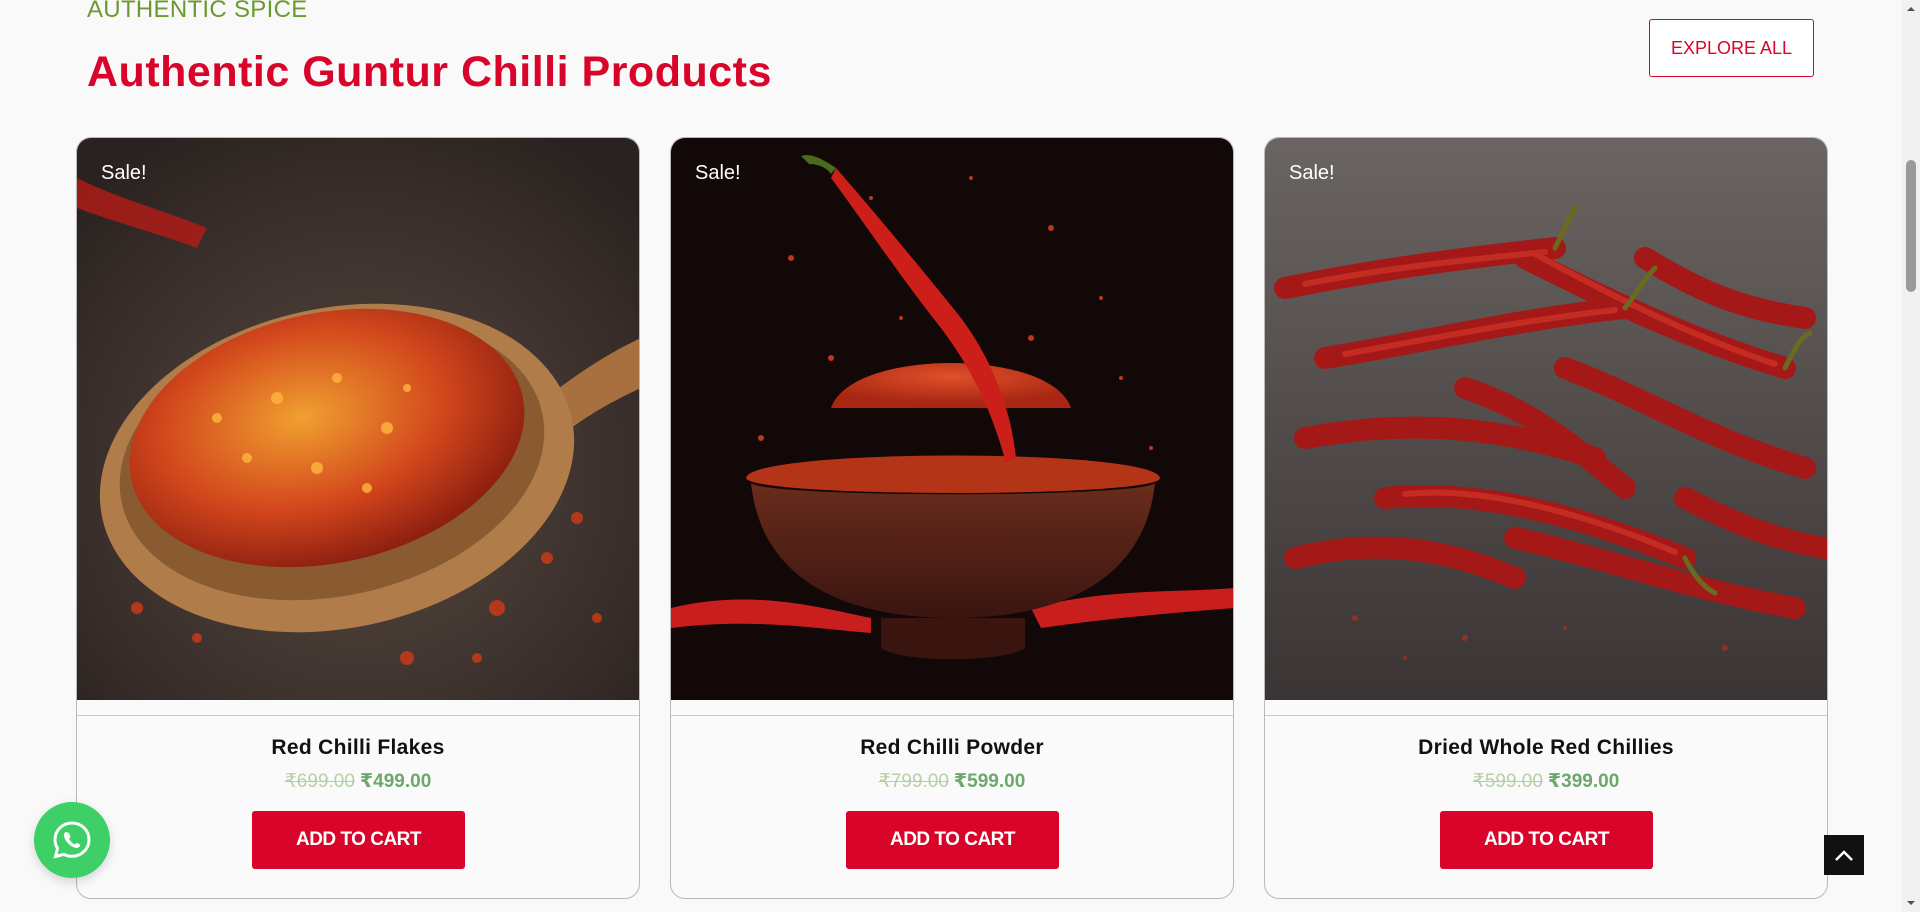 This screenshot has height=912, width=1920. What do you see at coordinates (358, 748) in the screenshot?
I see `product-name: Red Chilli Flakes` at bounding box center [358, 748].